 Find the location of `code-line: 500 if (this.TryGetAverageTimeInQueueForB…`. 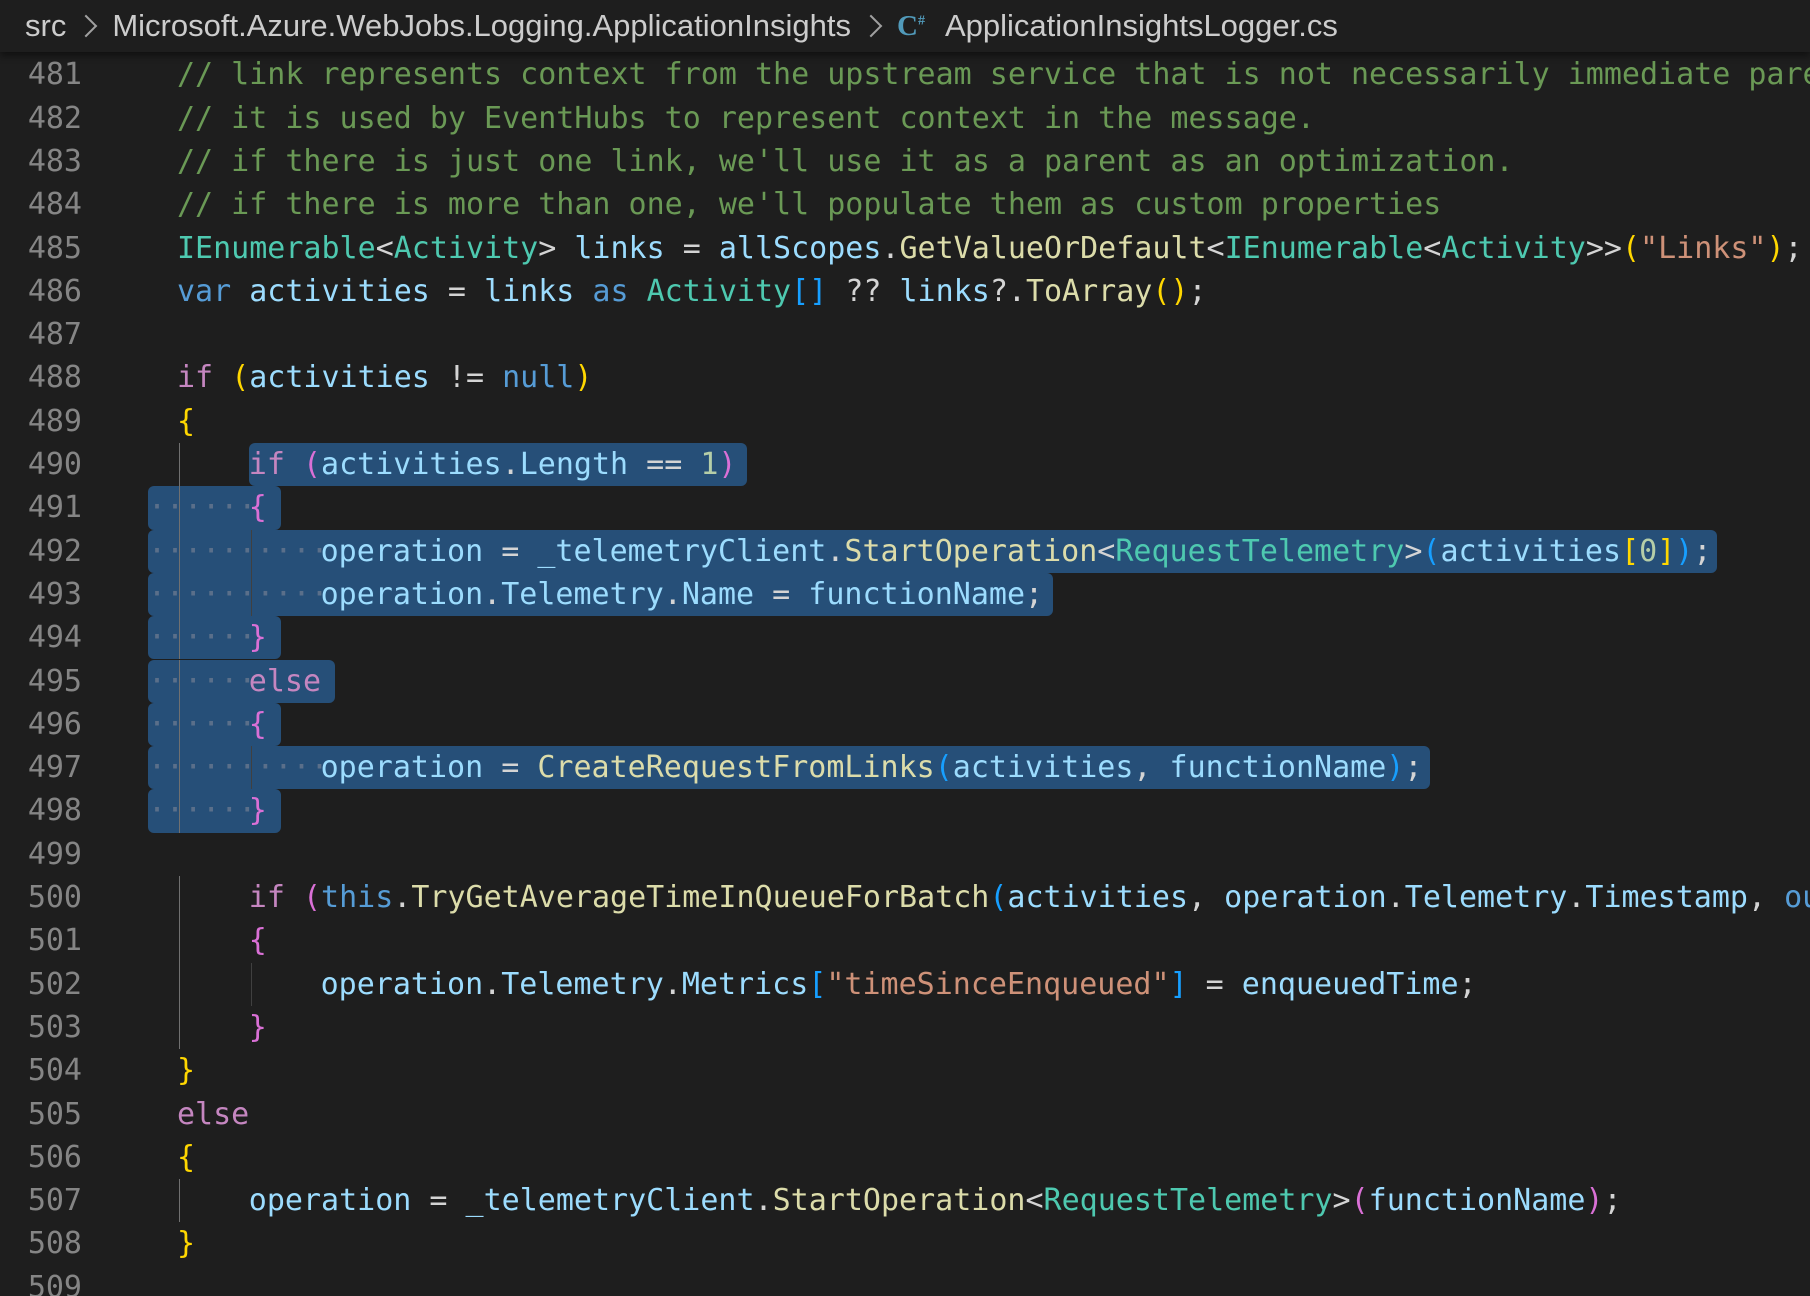

code-line: 500 if (this.TryGetAverageTimeInQueueForB… is located at coordinates (905, 898).